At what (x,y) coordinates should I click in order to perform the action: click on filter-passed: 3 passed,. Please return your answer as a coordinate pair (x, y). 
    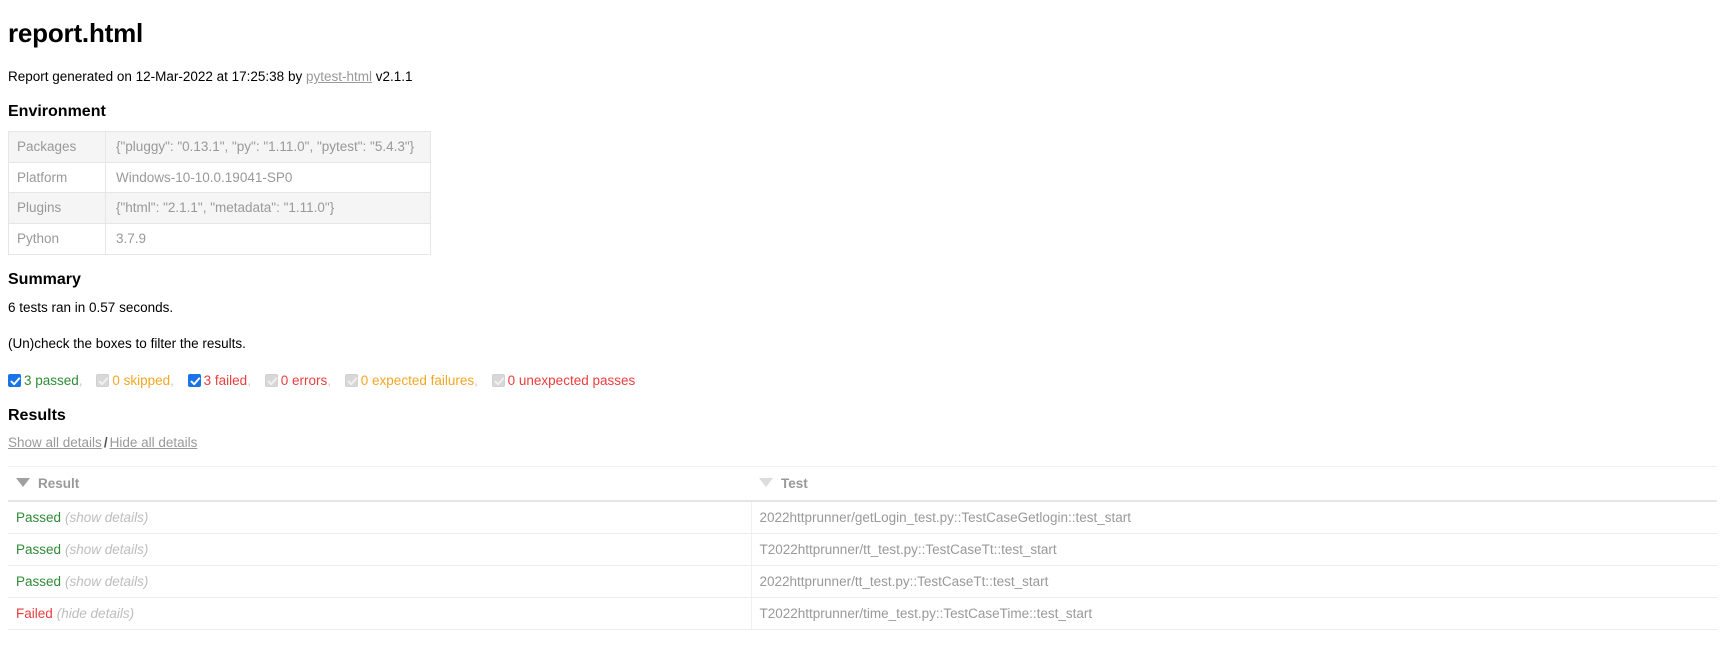
    Looking at the image, I should click on (45, 380).